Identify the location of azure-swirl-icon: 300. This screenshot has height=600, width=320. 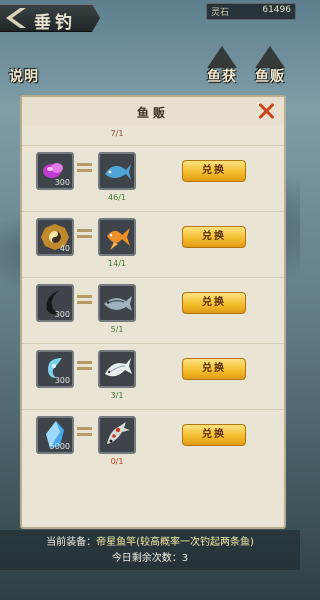
(55, 369).